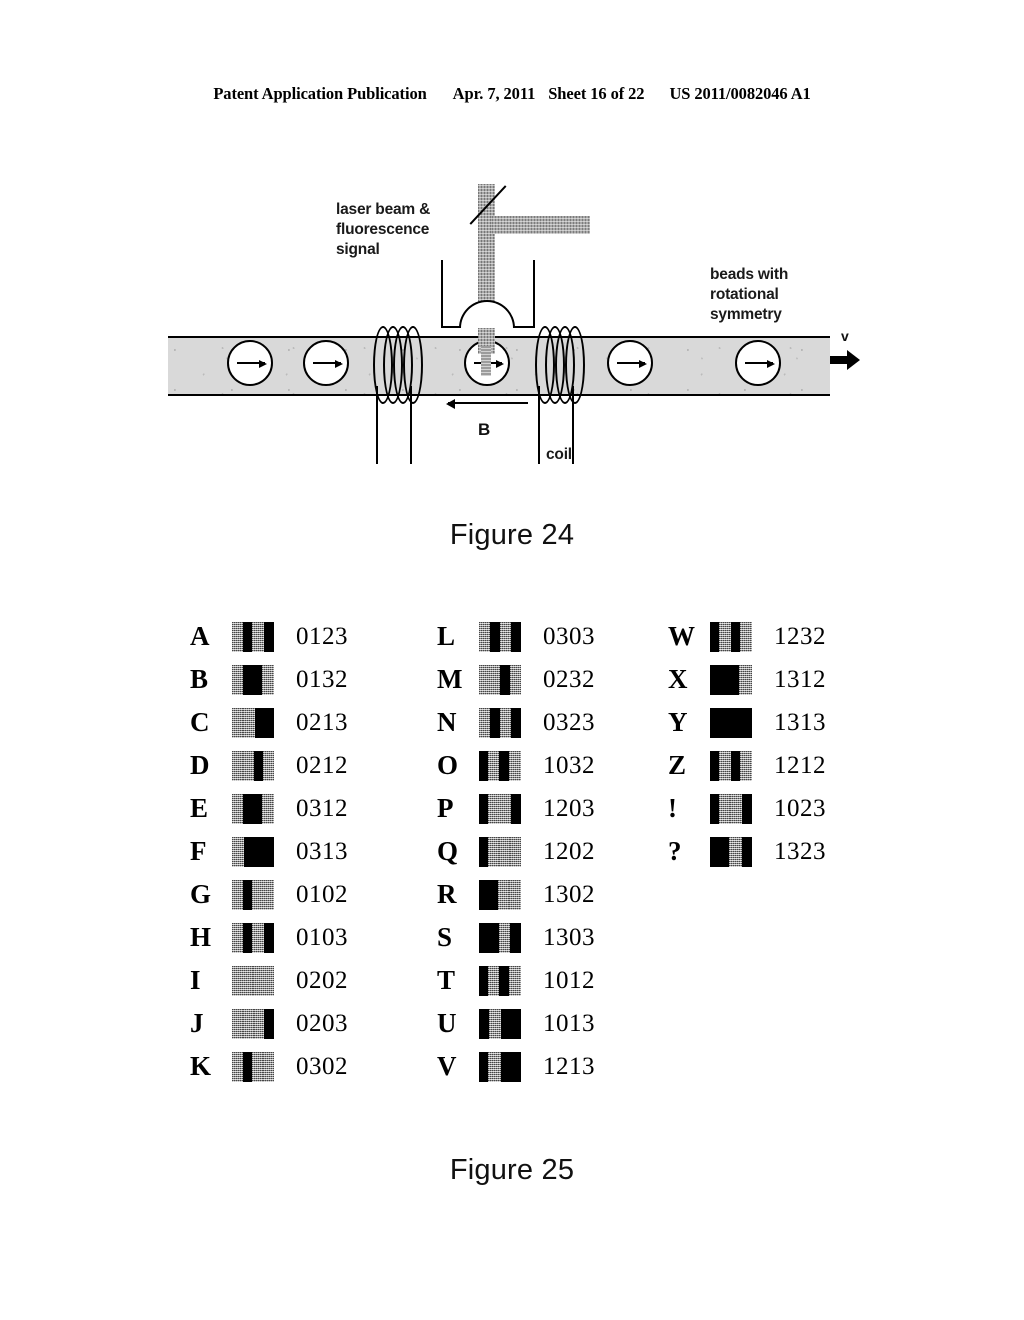  I want to click on code-table-row: Y 1313, so click(747, 722).